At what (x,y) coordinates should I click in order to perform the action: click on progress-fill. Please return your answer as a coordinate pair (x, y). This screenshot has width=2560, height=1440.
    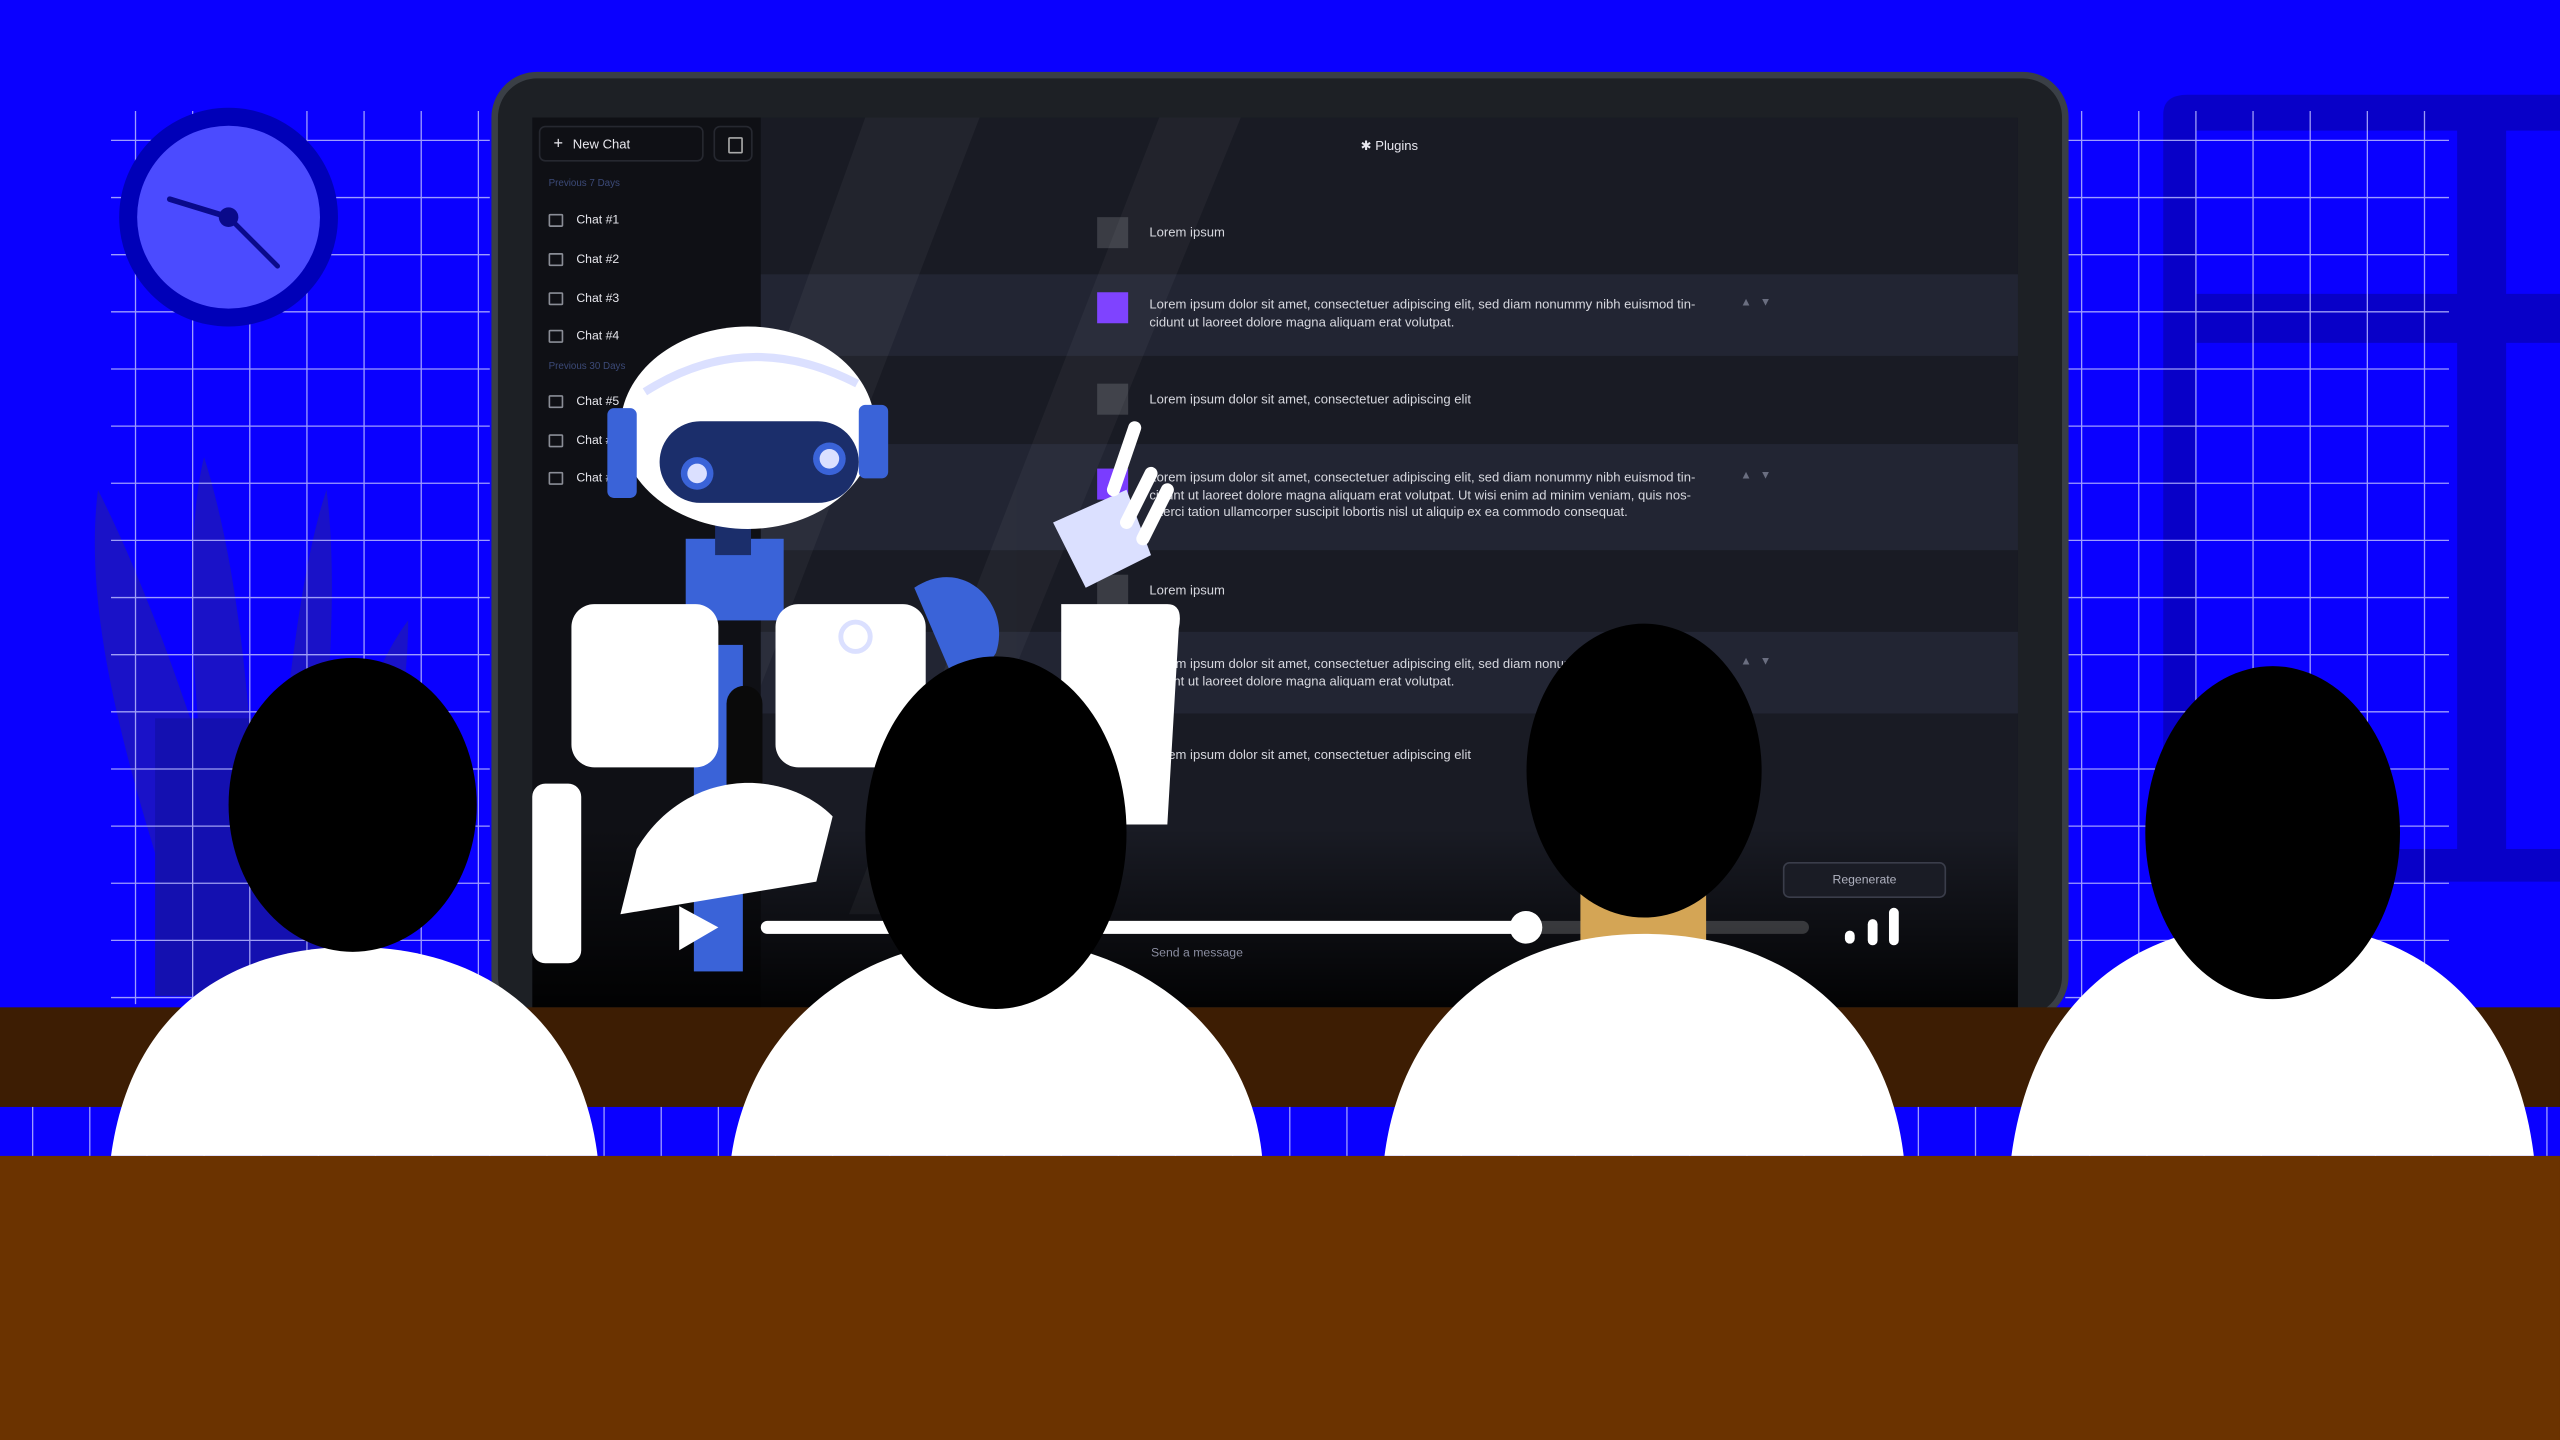
    Looking at the image, I should click on (1143, 927).